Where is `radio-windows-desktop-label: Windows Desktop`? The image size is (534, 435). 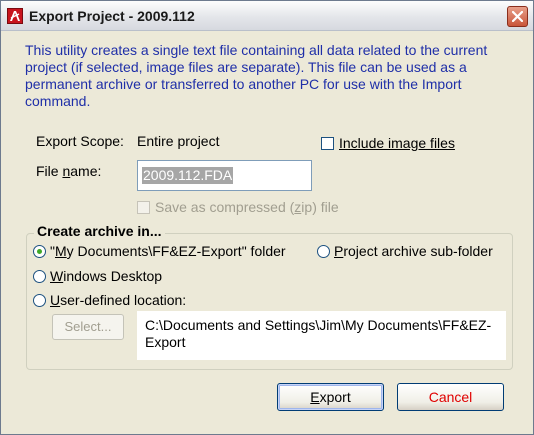
radio-windows-desktop-label: Windows Desktop is located at coordinates (106, 276).